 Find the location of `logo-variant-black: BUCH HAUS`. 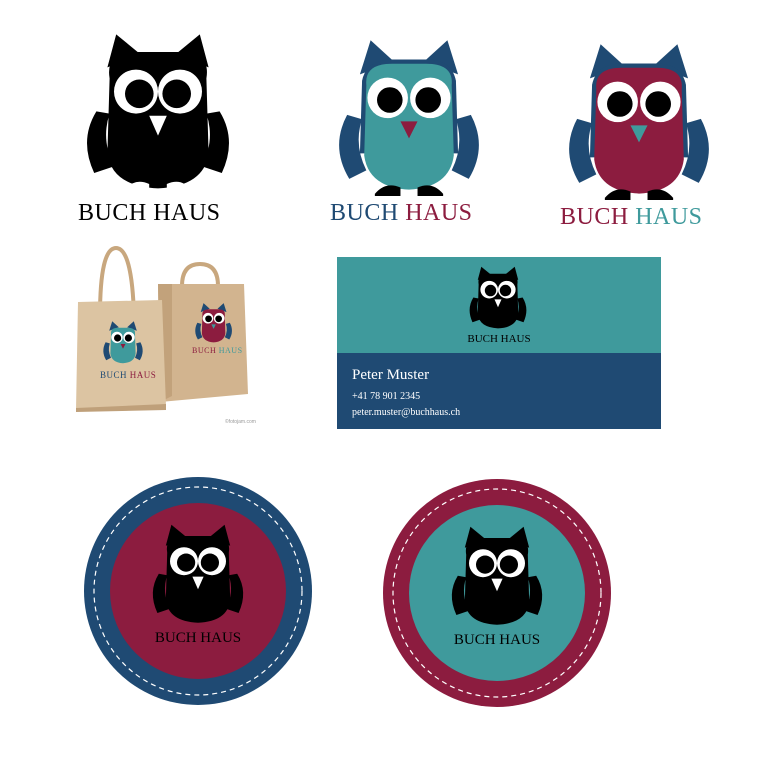

logo-variant-black: BUCH HAUS is located at coordinates (158, 130).